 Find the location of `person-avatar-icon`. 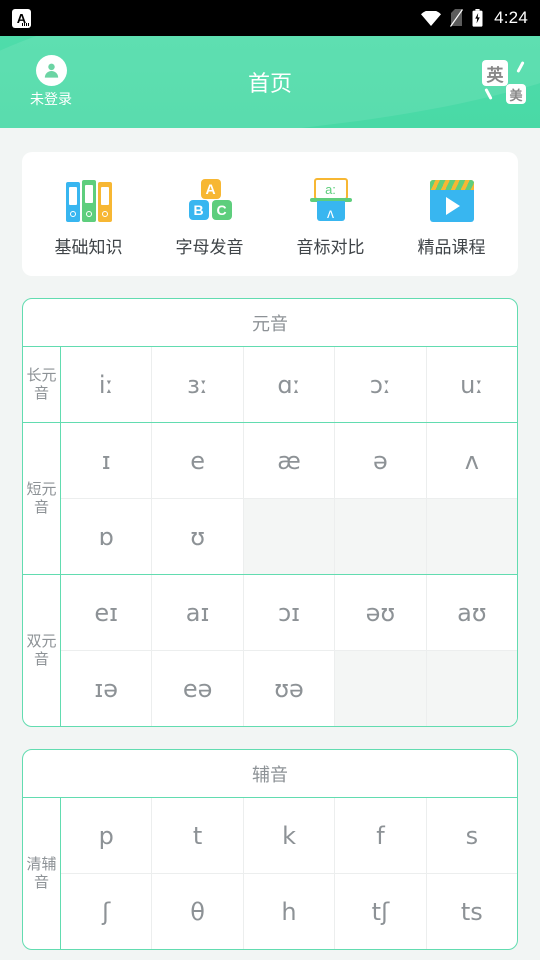

person-avatar-icon is located at coordinates (51, 70).